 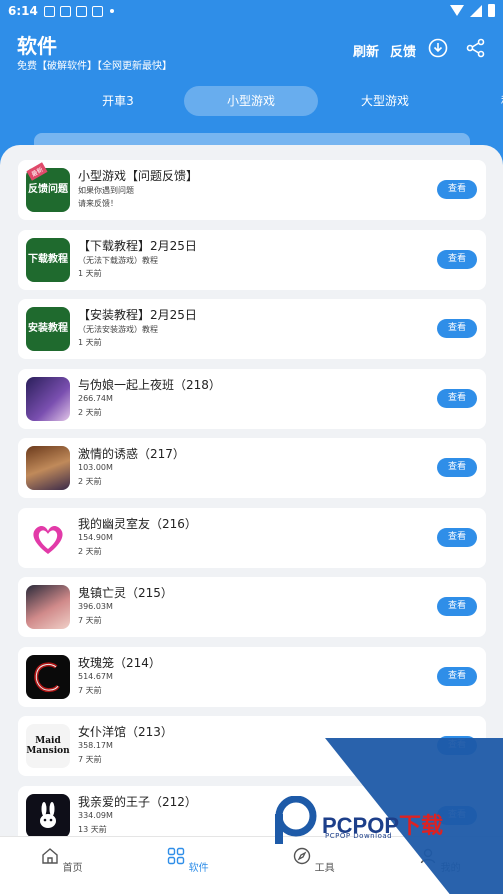 What do you see at coordinates (118, 329) in the screenshot?
I see `item-subtitle: （无法安装游戏）教程` at bounding box center [118, 329].